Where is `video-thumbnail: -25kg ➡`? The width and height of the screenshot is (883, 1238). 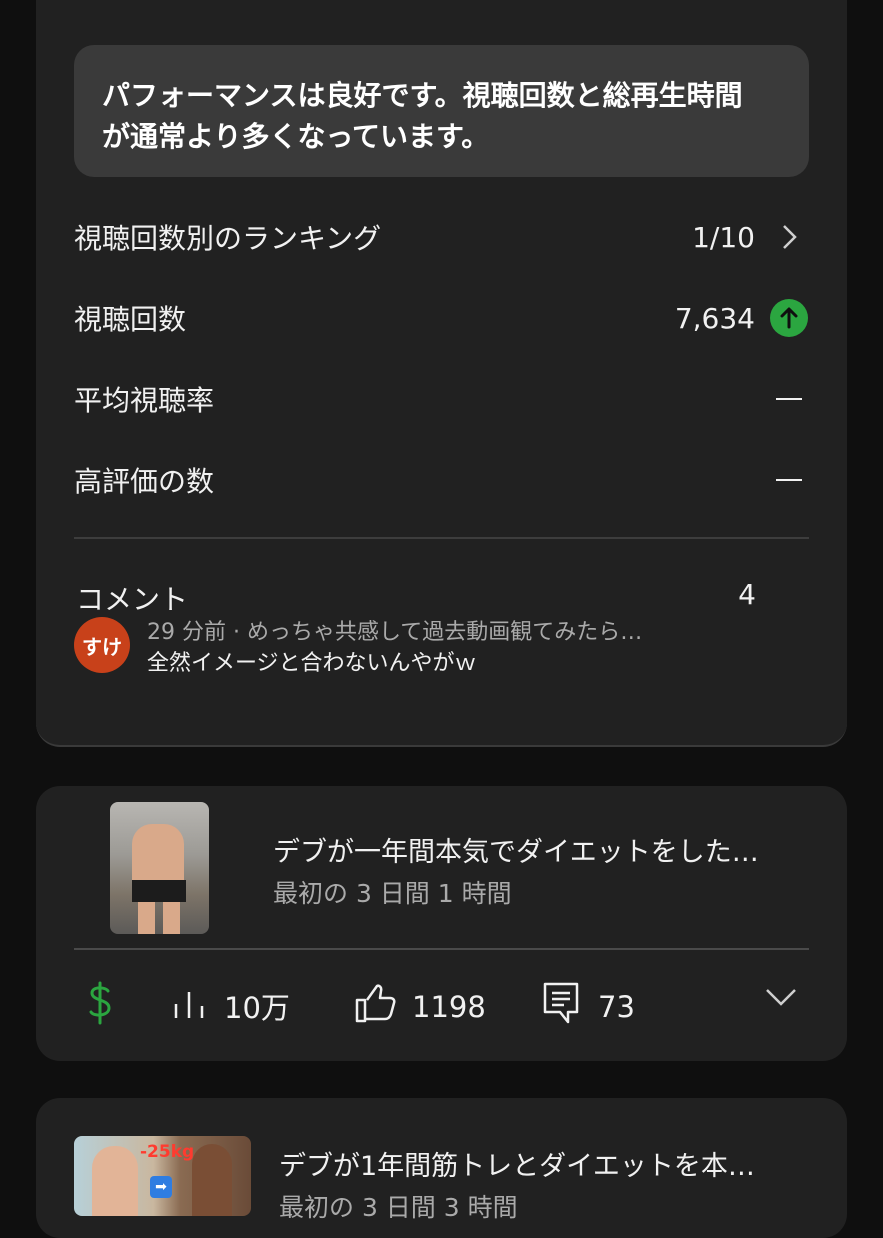 video-thumbnail: -25kg ➡ is located at coordinates (162, 1176).